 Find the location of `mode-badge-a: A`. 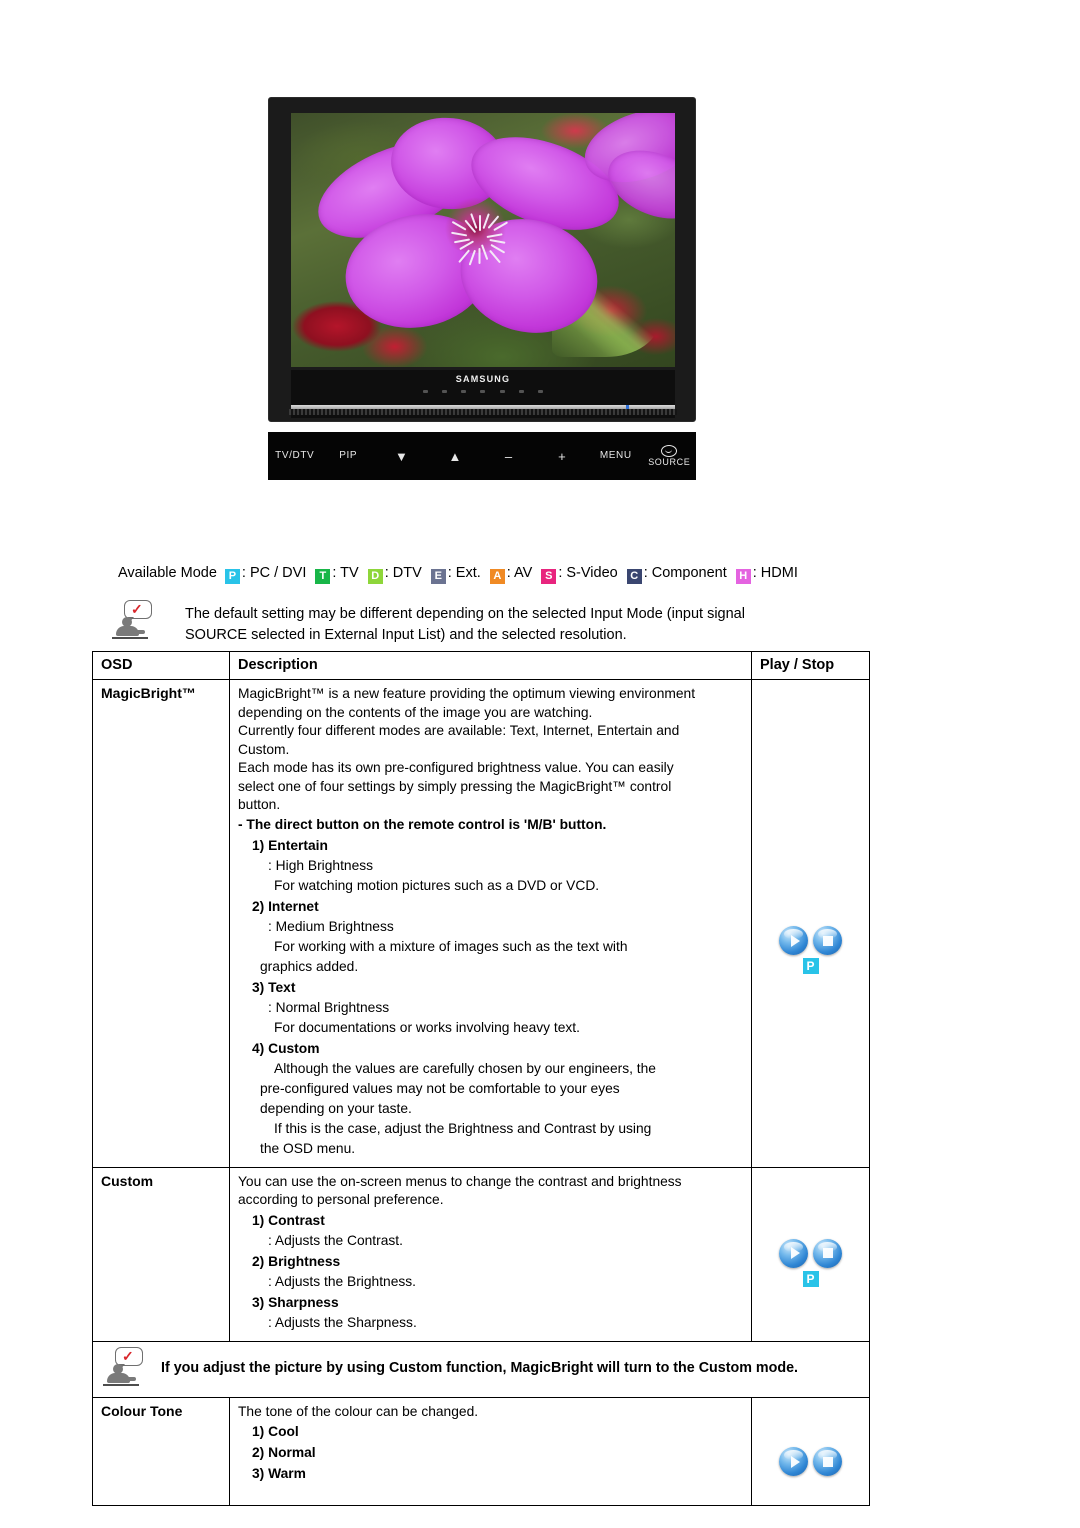

mode-badge-a: A is located at coordinates (497, 576).